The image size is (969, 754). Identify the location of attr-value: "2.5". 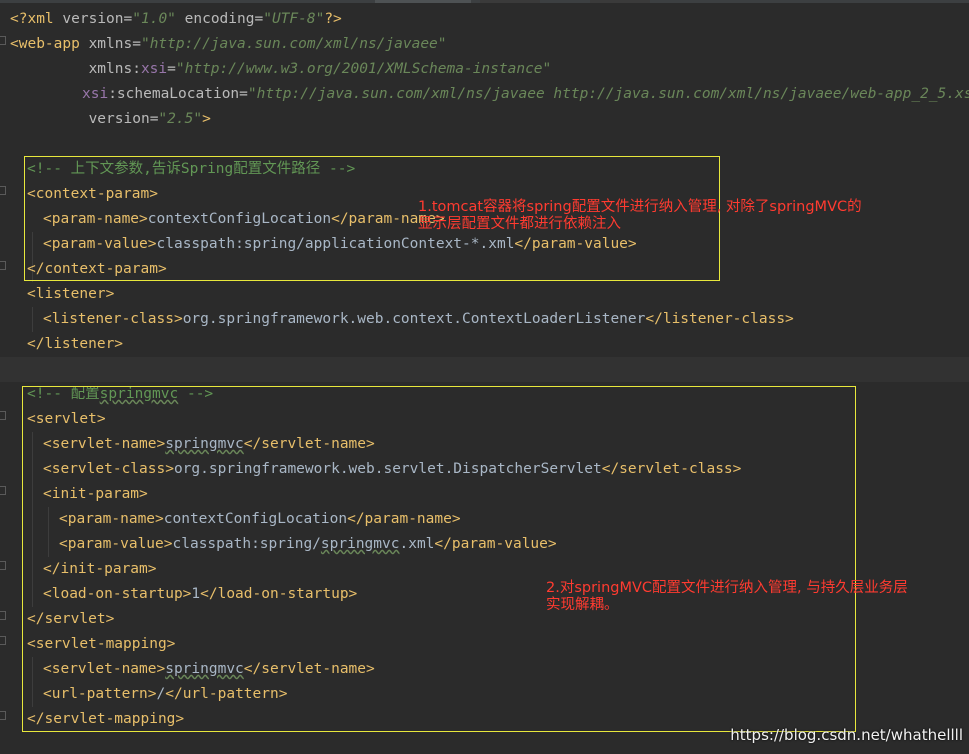
(180, 119).